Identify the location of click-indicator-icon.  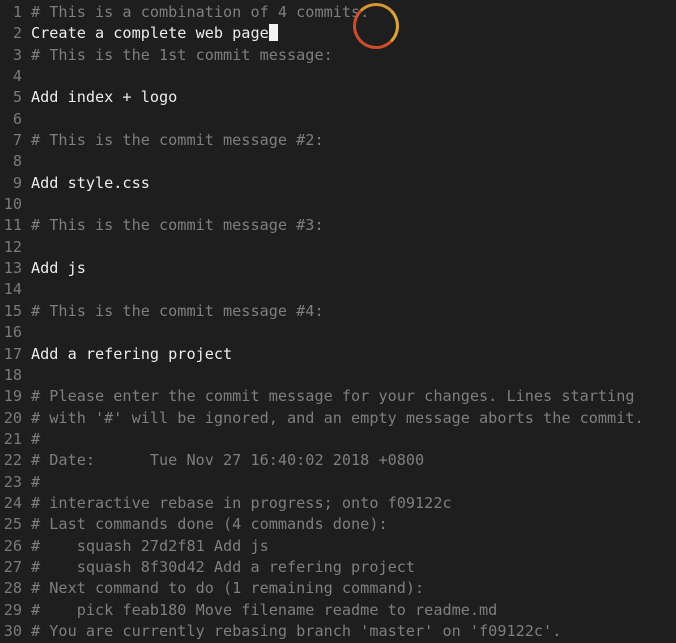
(376, 26).